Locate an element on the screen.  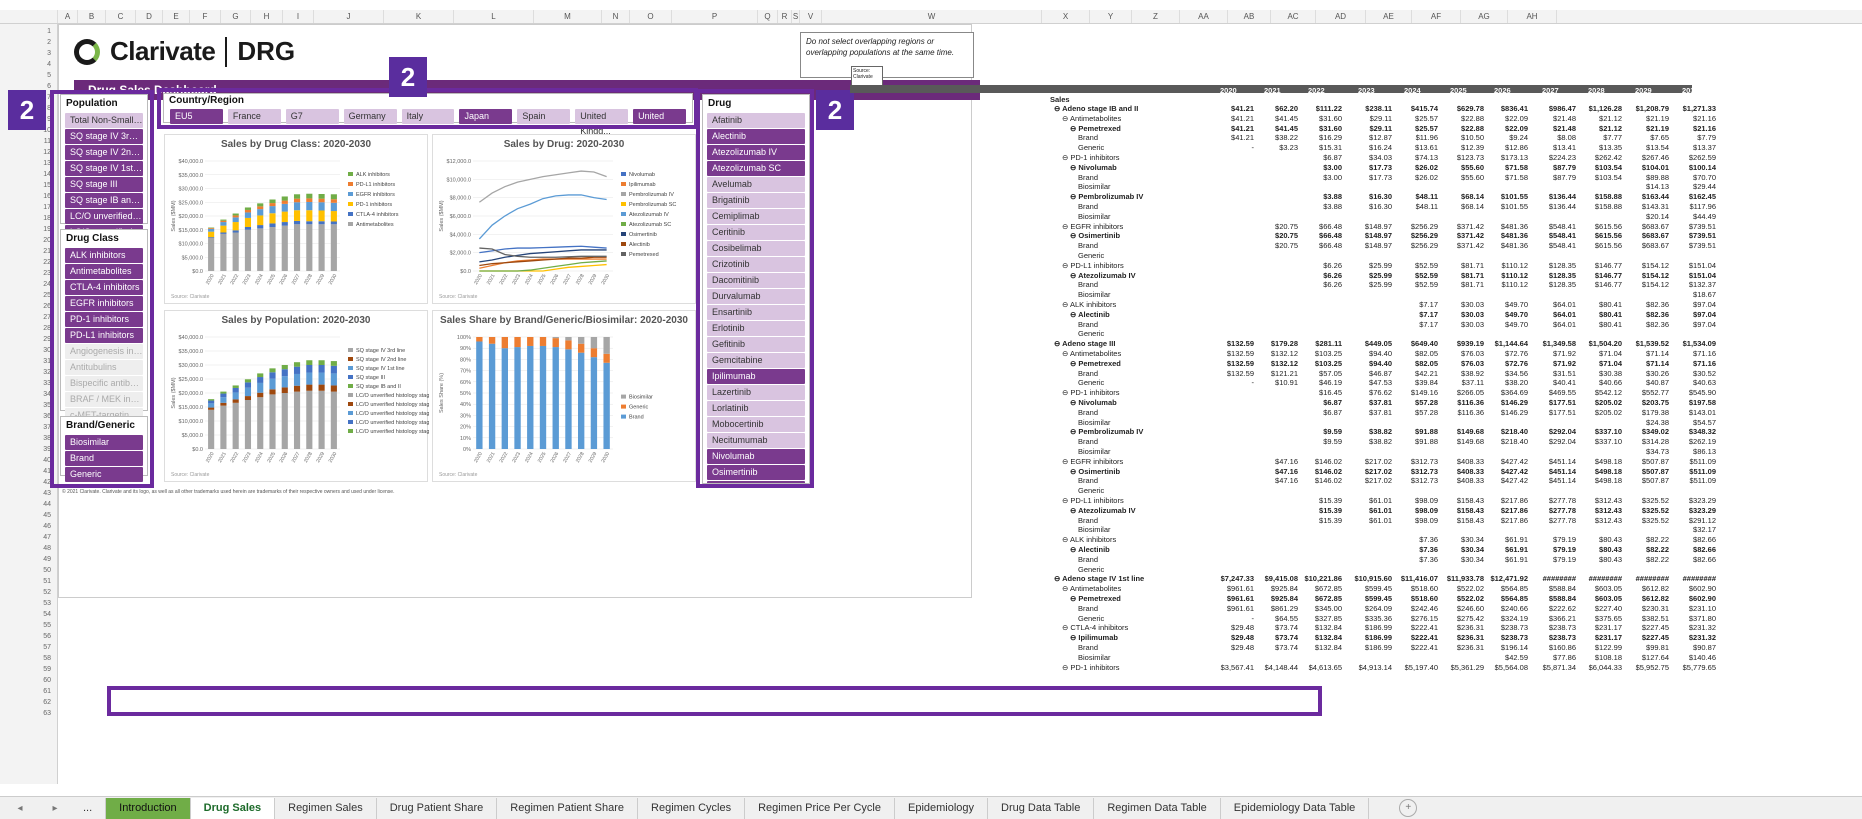
year-header-cell: 2022 is located at coordinates (1316, 90).